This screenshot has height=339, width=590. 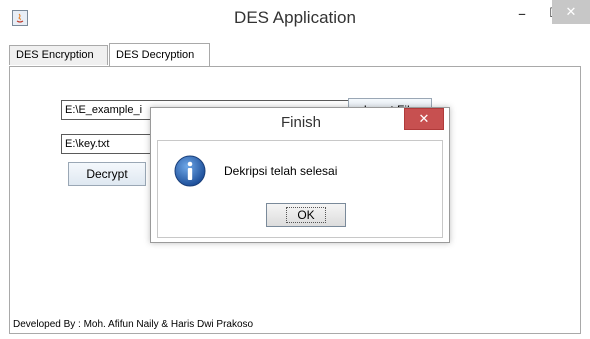 I want to click on tab-des-decryption: DES Decryption, so click(x=159, y=55).